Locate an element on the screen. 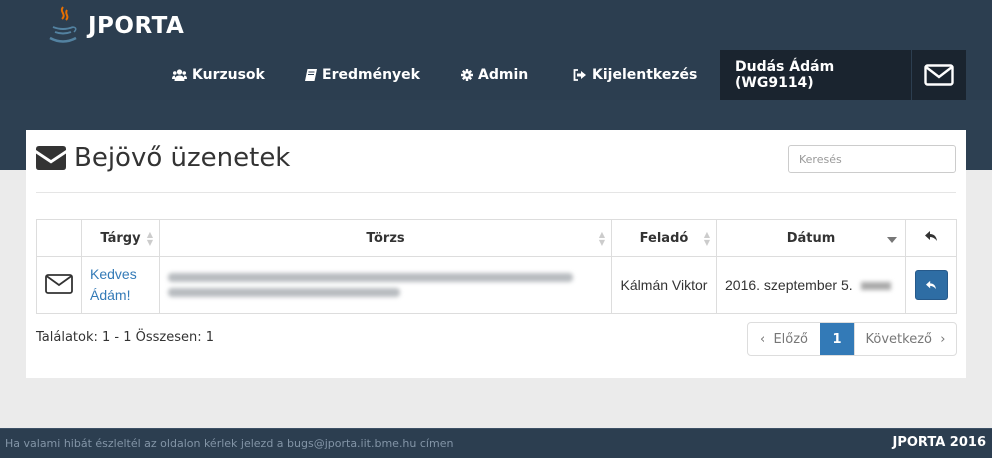  page-1-button: 1 is located at coordinates (837, 339).